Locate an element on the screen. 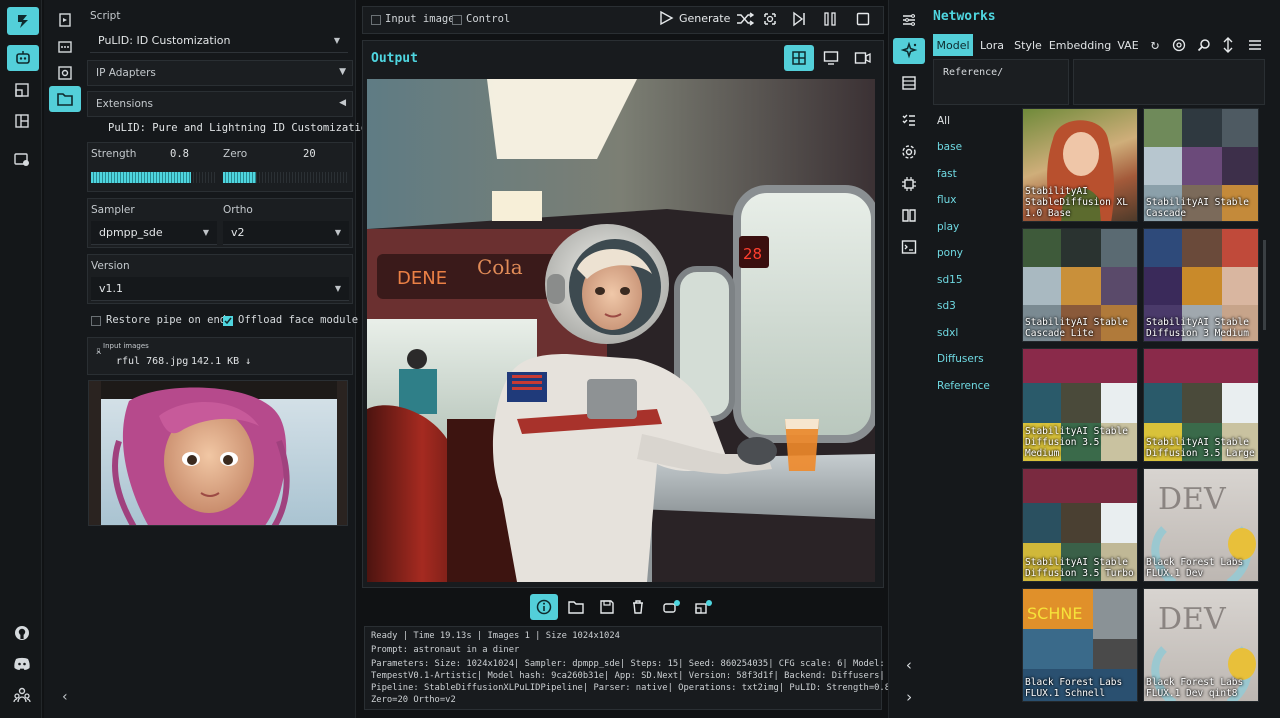  folder-icon is located at coordinates (65, 99).